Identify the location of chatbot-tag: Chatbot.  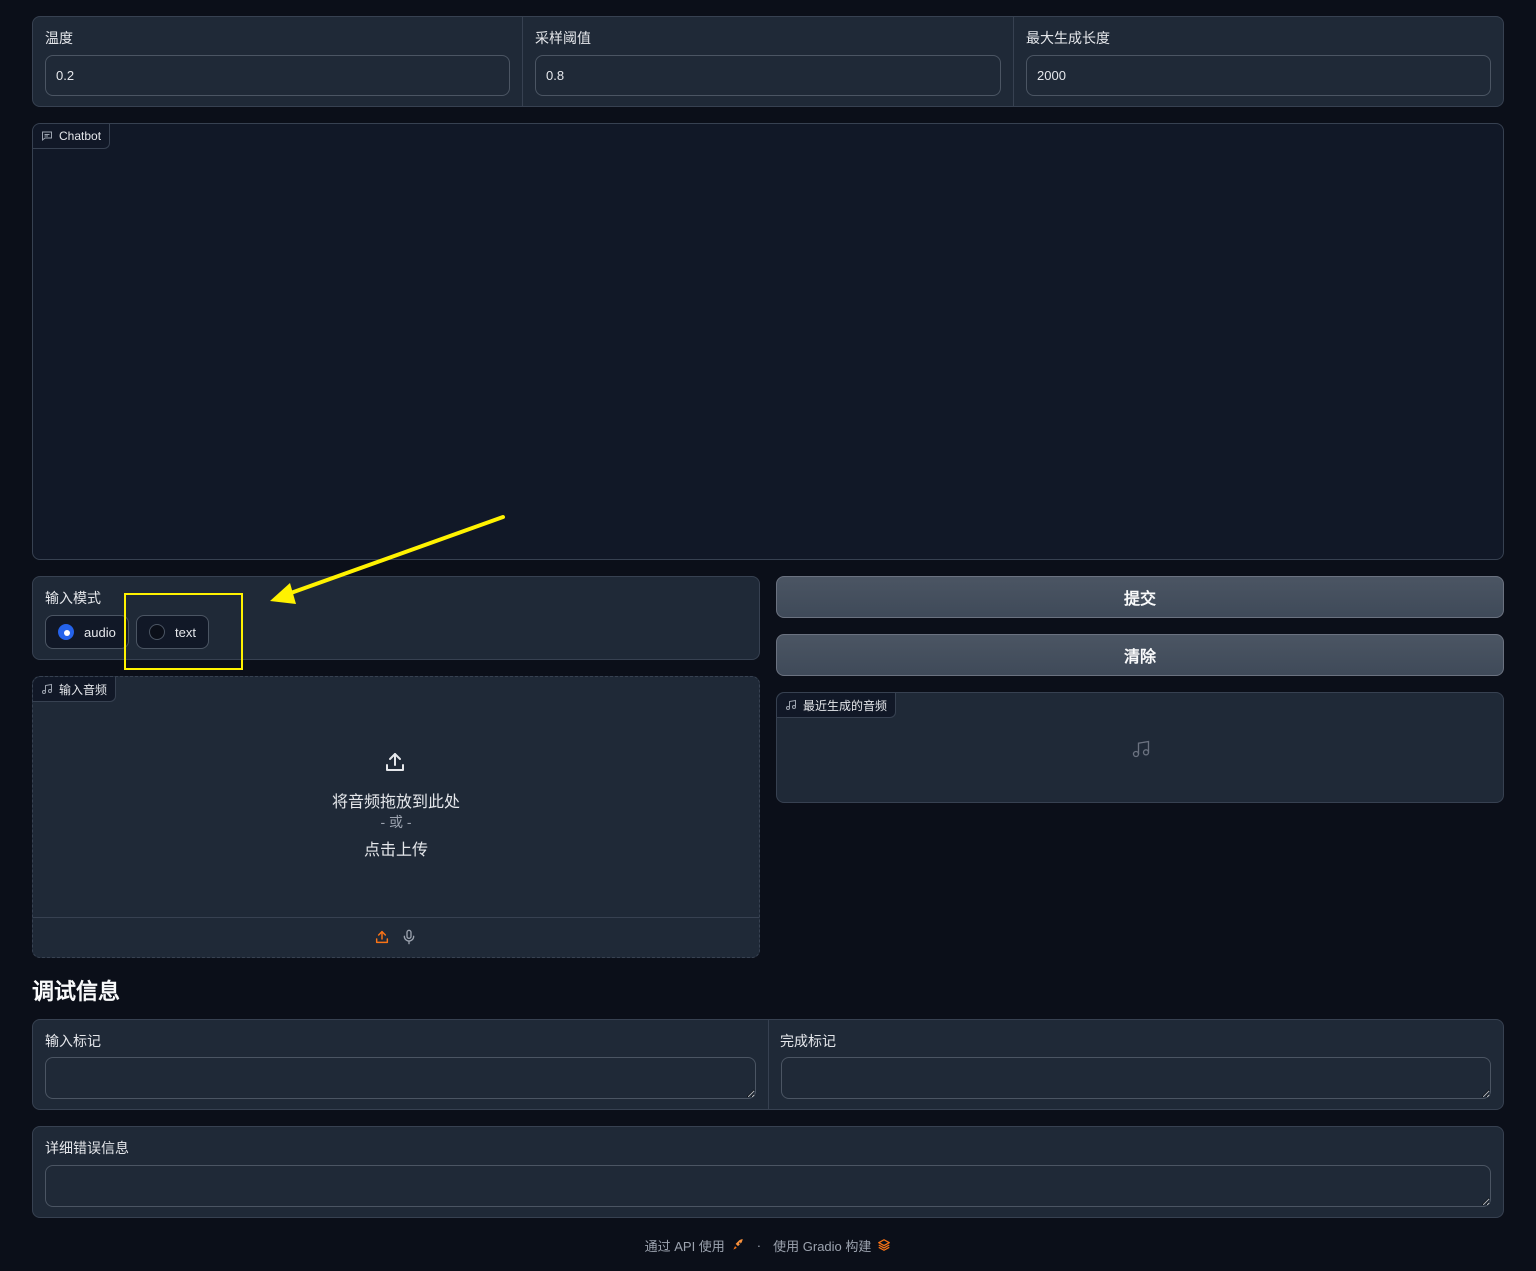
(72, 136).